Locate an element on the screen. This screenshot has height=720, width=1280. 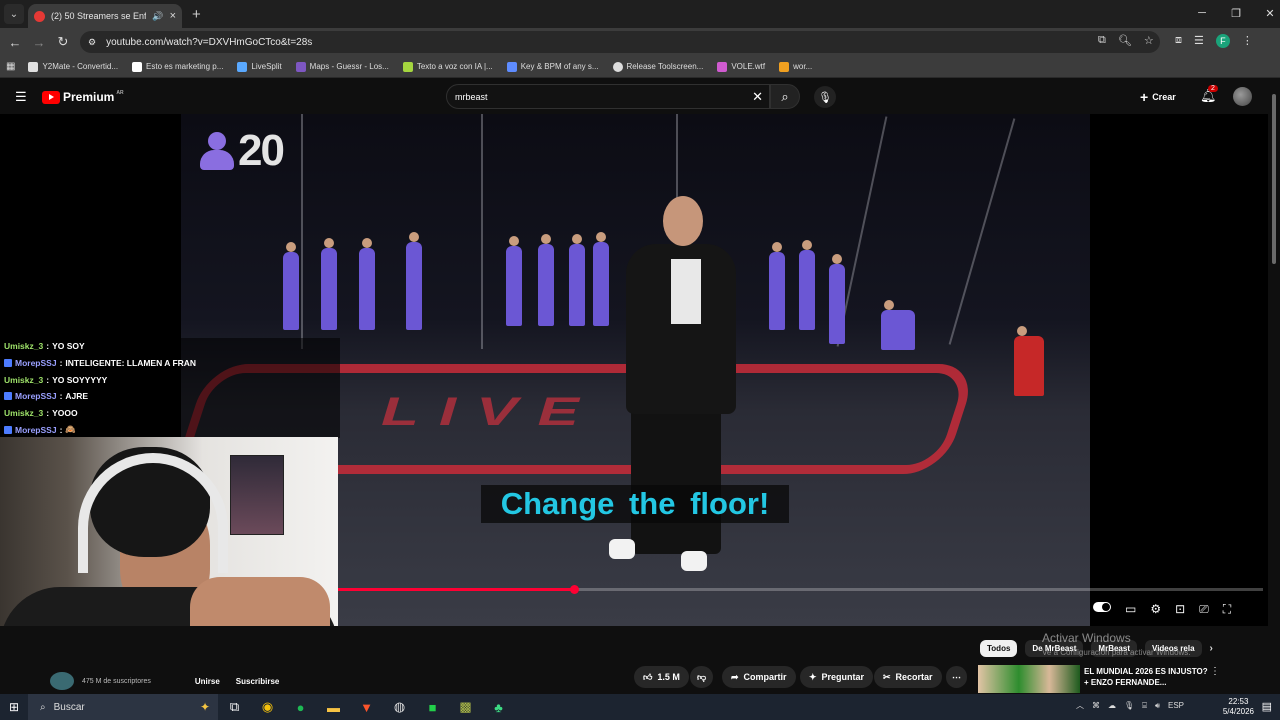
app-green-icon: ■ is located at coordinates (432, 707).